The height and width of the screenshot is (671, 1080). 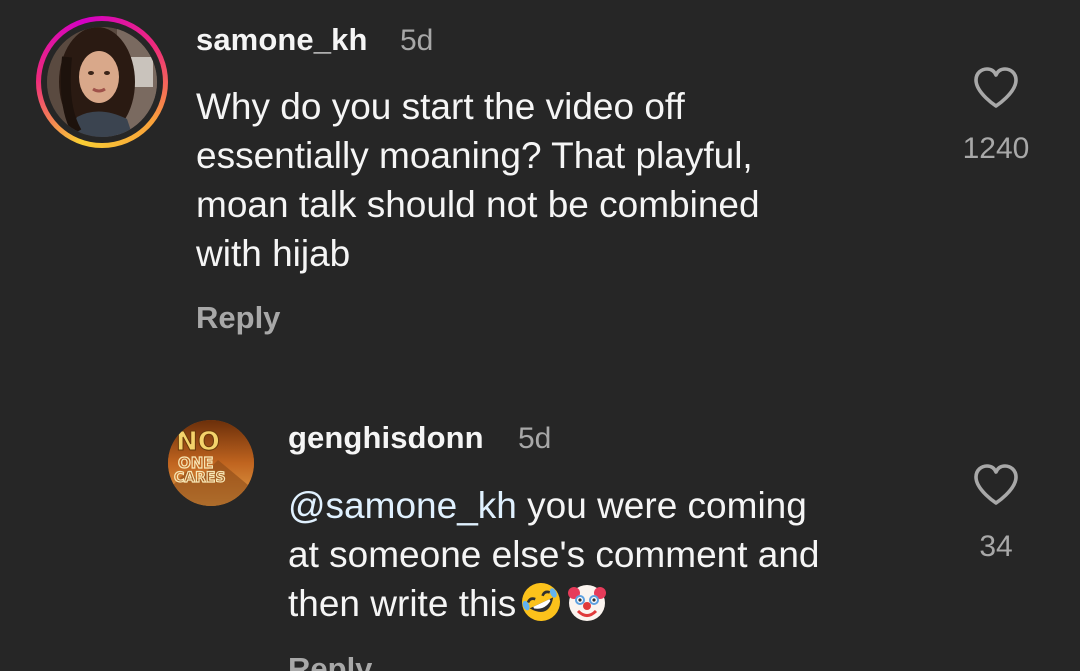 What do you see at coordinates (281, 40) in the screenshot?
I see `comment-username: samone_kh` at bounding box center [281, 40].